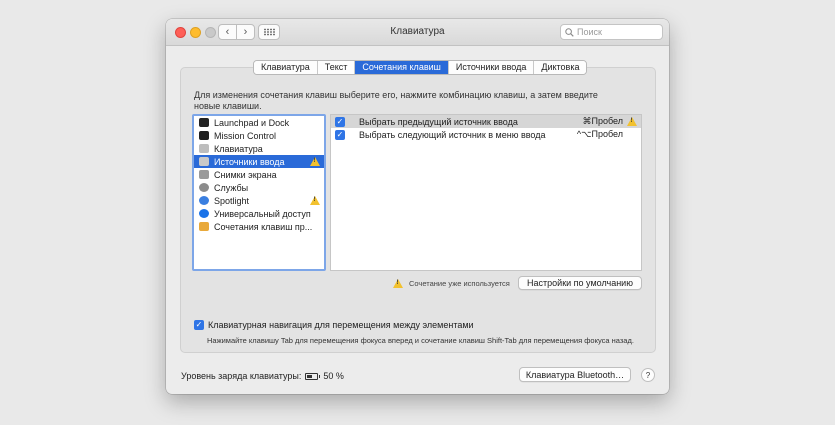  I want to click on search-icon, so click(569, 32).